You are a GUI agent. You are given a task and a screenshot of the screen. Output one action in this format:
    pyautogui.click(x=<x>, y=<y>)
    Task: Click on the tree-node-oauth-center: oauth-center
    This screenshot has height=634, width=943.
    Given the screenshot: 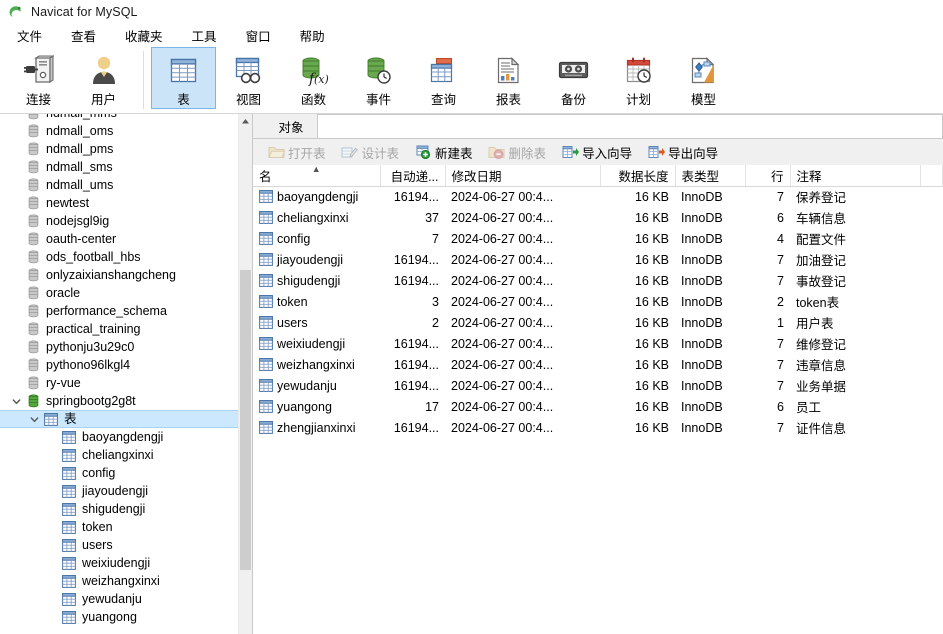 What is the action you would take?
    pyautogui.click(x=119, y=239)
    